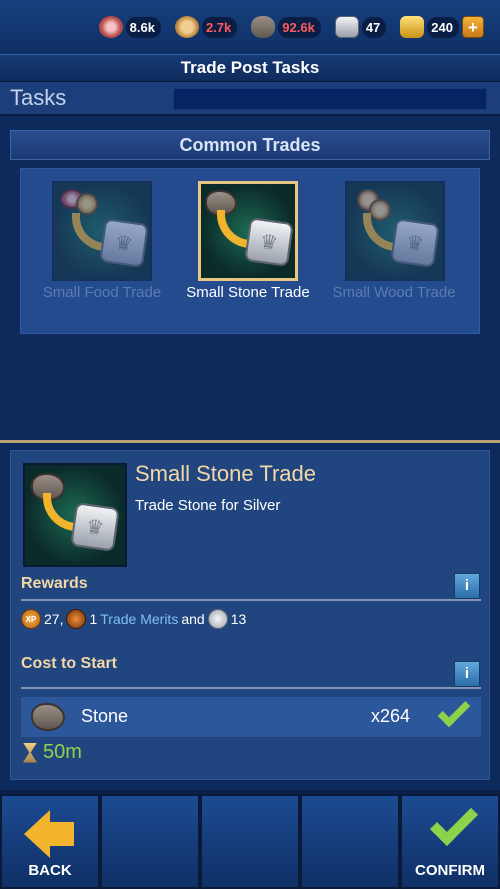 Image resolution: width=500 pixels, height=889 pixels. What do you see at coordinates (61, 834) in the screenshot?
I see `back-arrow-shaft` at bounding box center [61, 834].